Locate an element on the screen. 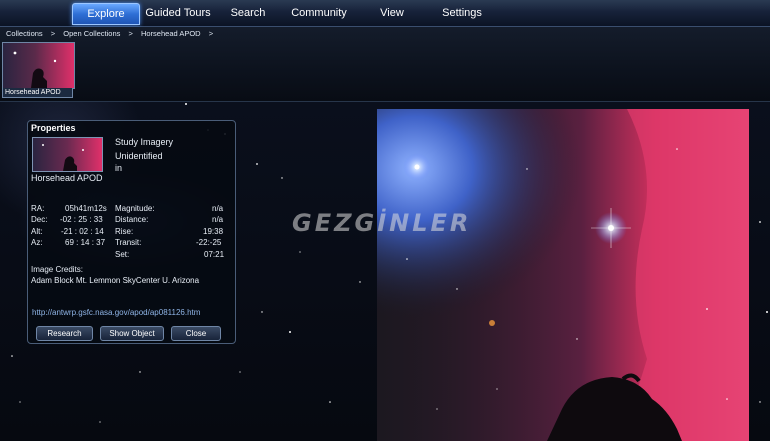 The image size is (770, 441). object-type: Study Imagery is located at coordinates (144, 142).